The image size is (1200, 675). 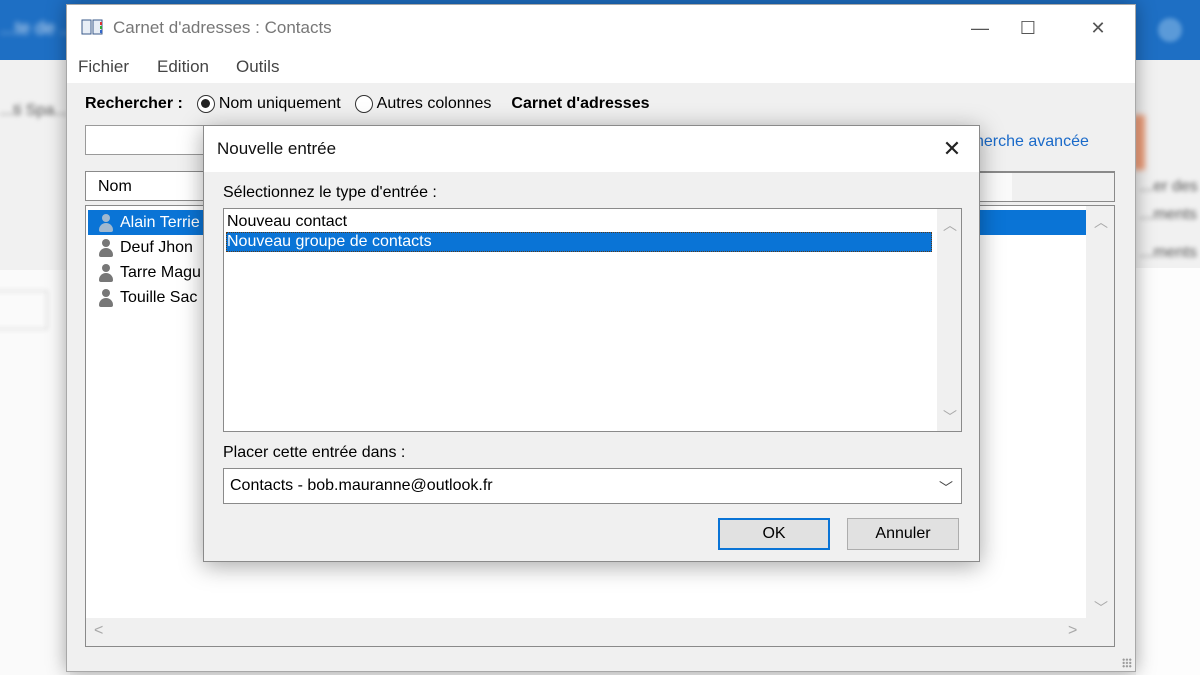 What do you see at coordinates (601, 66) in the screenshot?
I see `menu-bar: Fichier Edition Outils` at bounding box center [601, 66].